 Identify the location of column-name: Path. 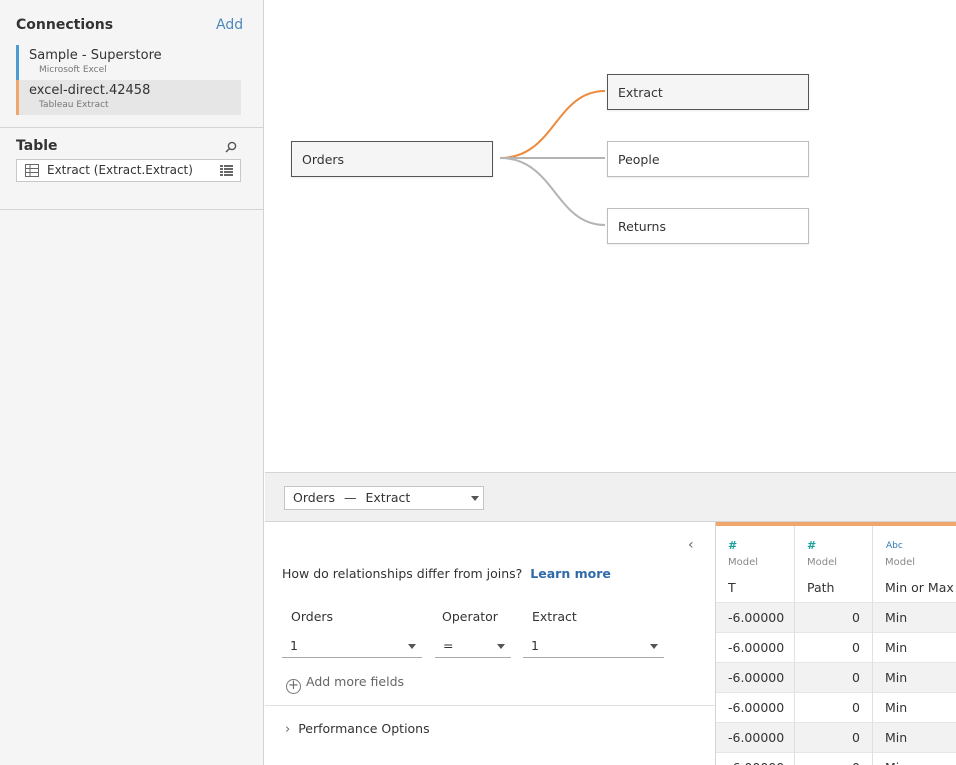
(821, 587).